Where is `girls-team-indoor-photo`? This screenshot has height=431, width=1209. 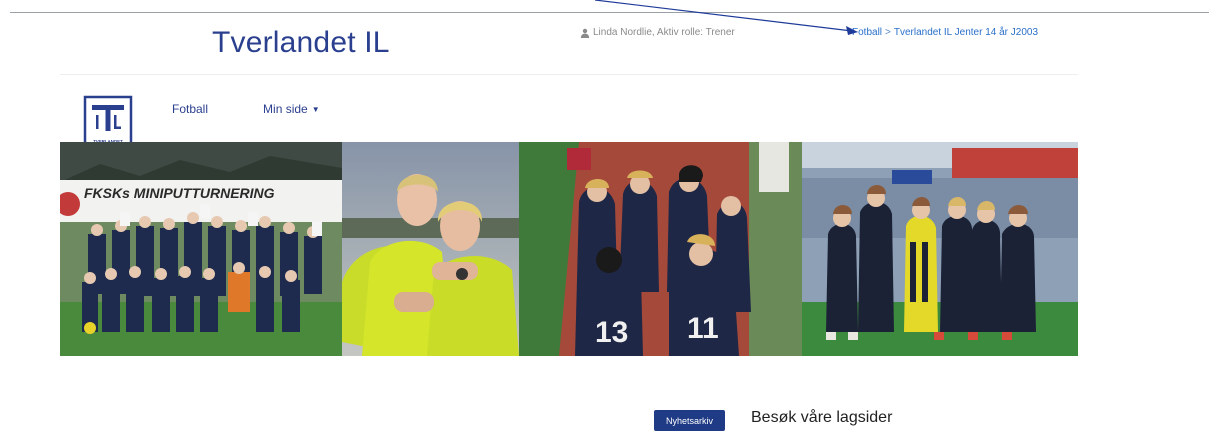 girls-team-indoor-photo is located at coordinates (940, 249).